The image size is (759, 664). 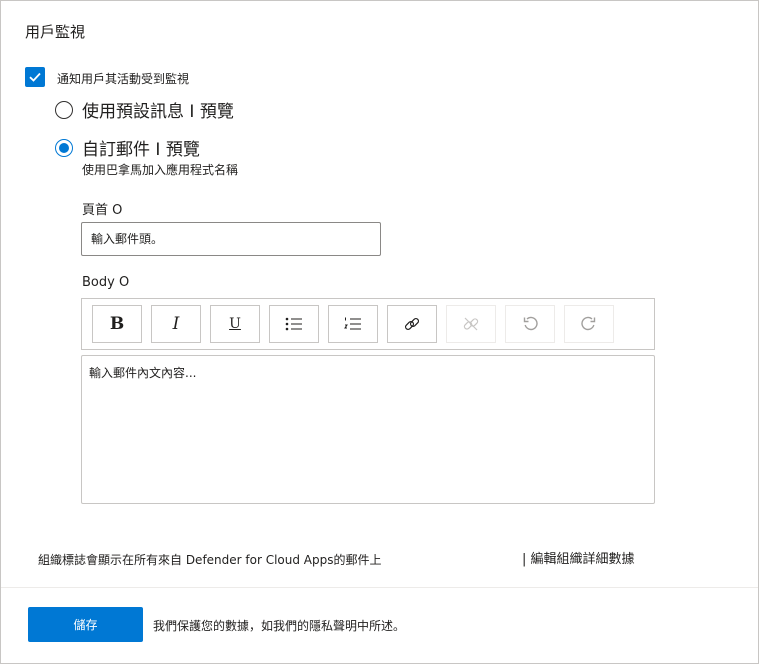 I want to click on editor-toolbar: B I U, so click(x=368, y=324).